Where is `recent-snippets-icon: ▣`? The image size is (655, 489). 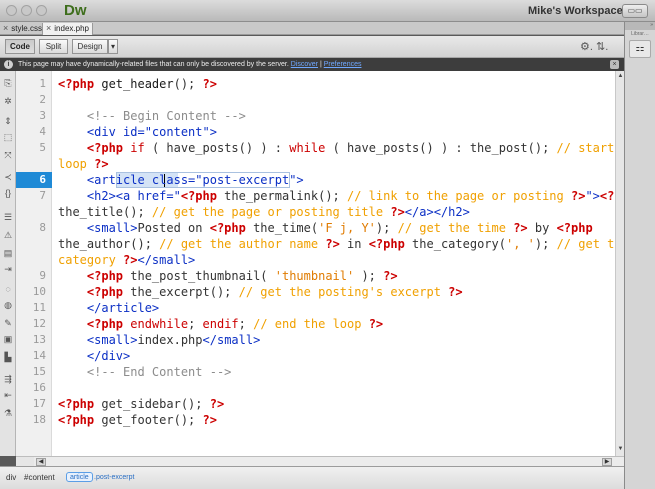 recent-snippets-icon: ▣ is located at coordinates (8, 339).